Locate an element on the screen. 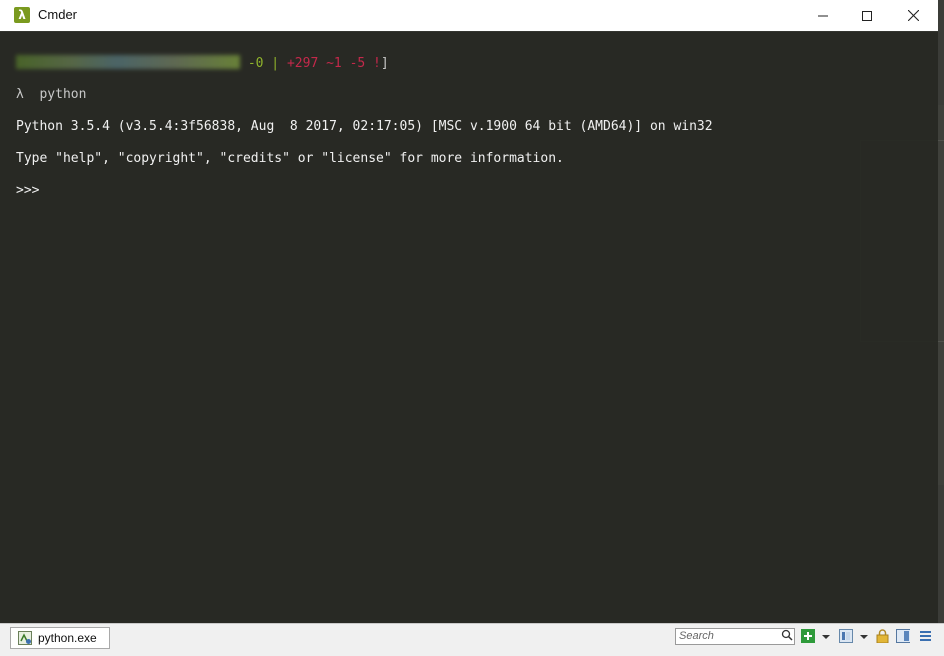 Image resolution: width=944 pixels, height=656 pixels. console-list-icon is located at coordinates (846, 636).